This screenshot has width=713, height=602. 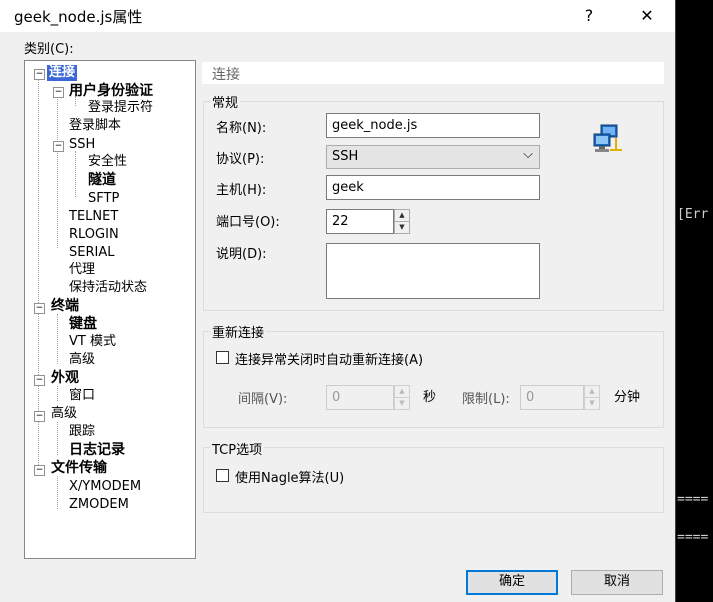 What do you see at coordinates (592, 403) in the screenshot?
I see `limit-spin-down: ▼` at bounding box center [592, 403].